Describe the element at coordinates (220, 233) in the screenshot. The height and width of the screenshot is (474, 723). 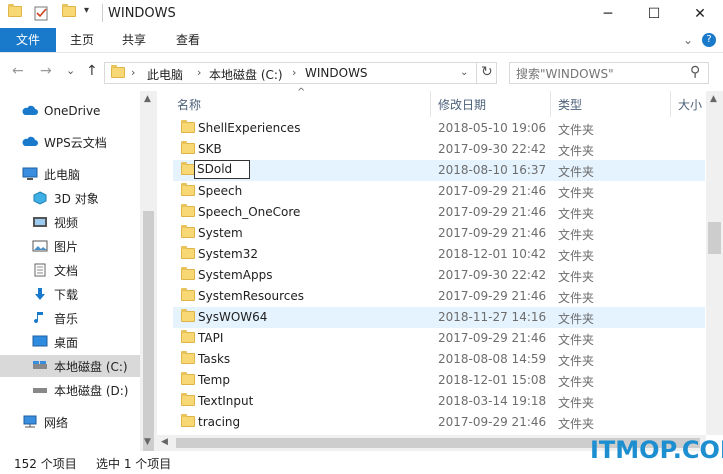
I see `file-name: System` at that location.